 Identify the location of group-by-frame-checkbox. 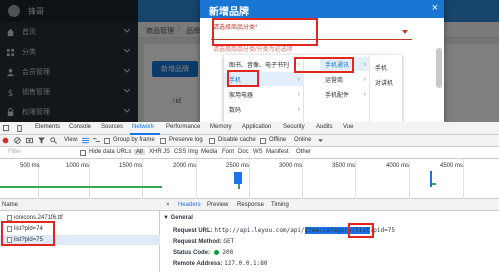
(107, 141).